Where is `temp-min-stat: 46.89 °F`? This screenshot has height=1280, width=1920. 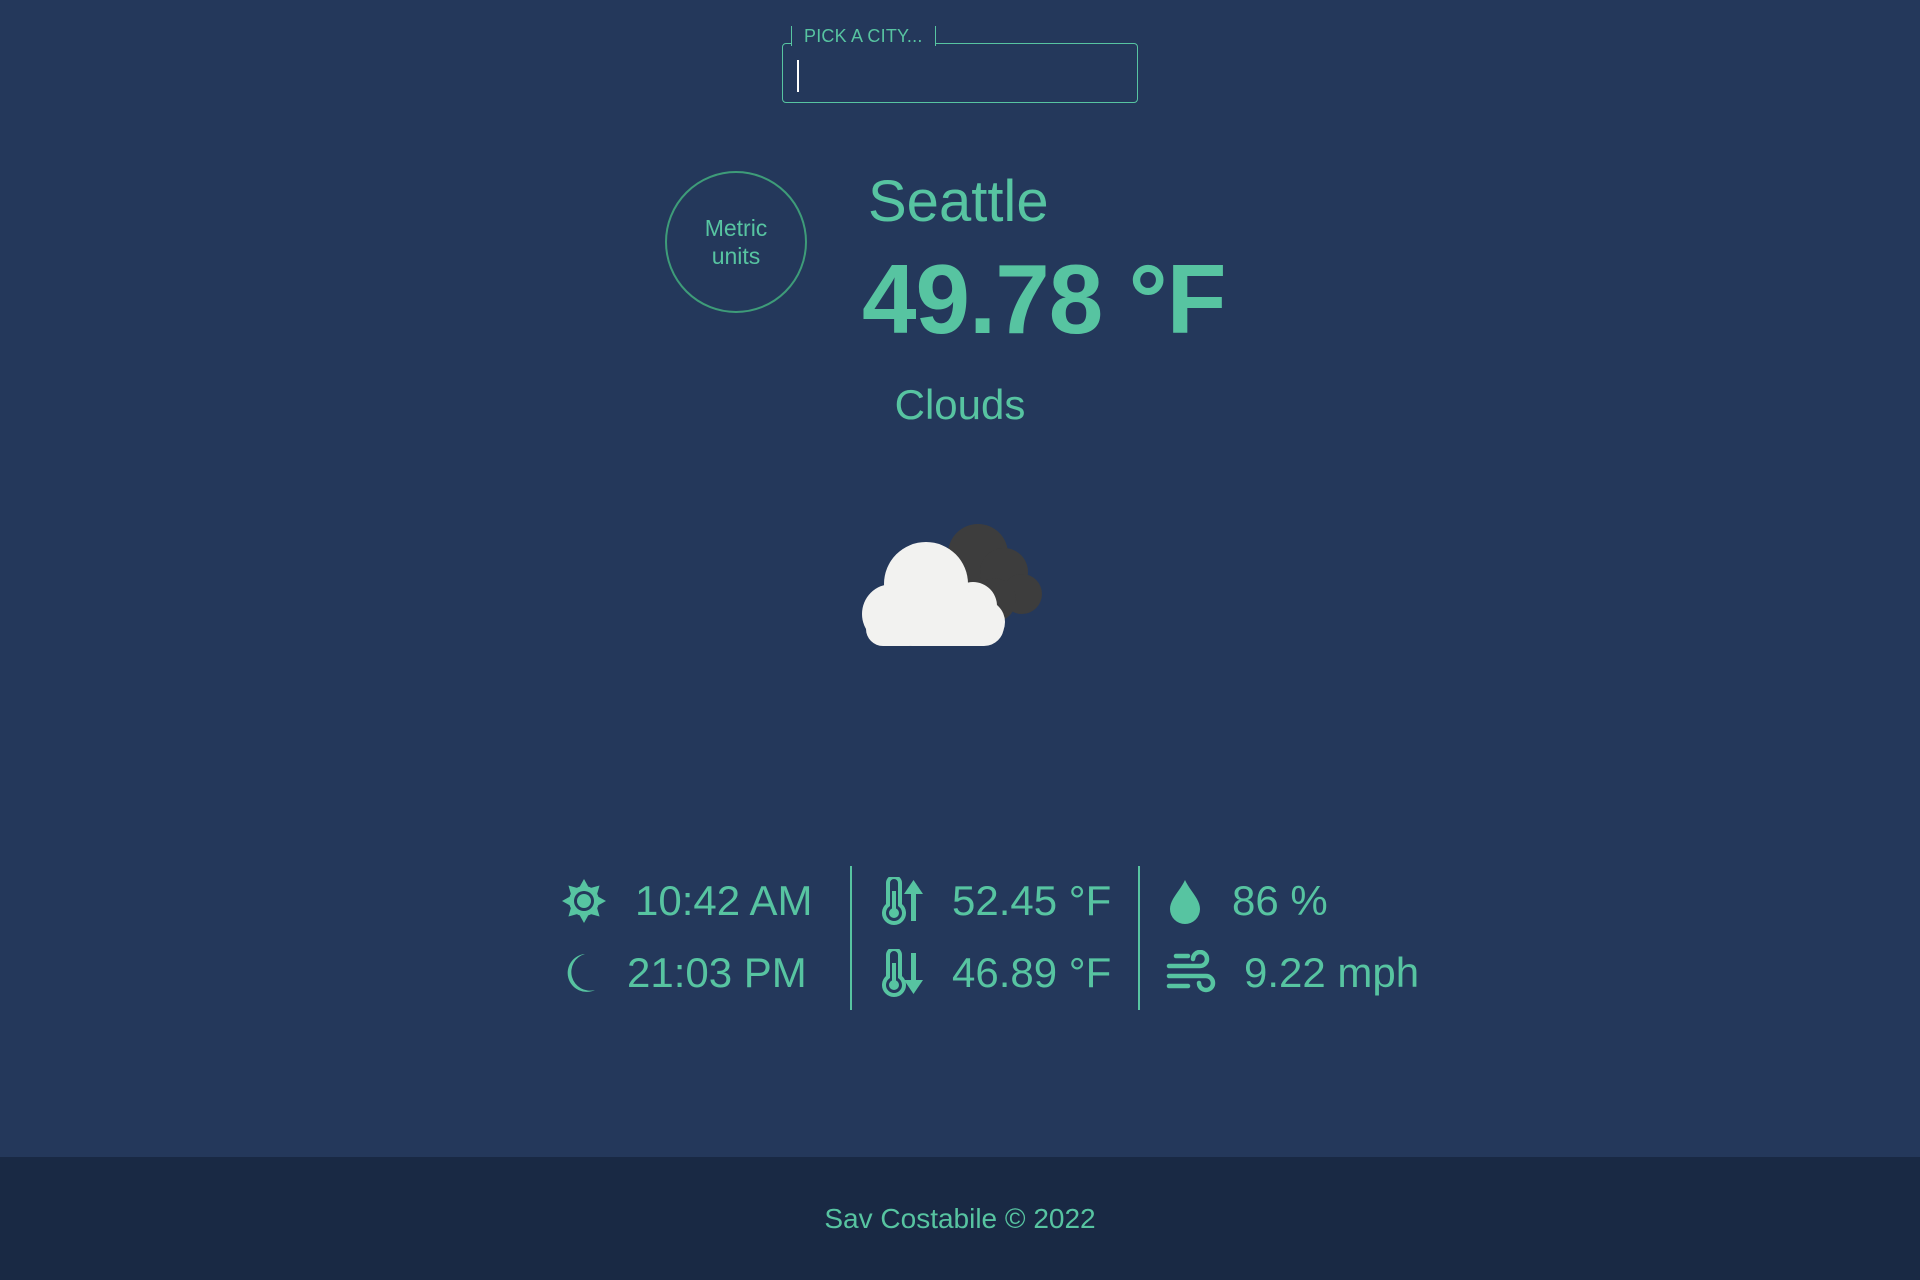 temp-min-stat: 46.89 °F is located at coordinates (994, 973).